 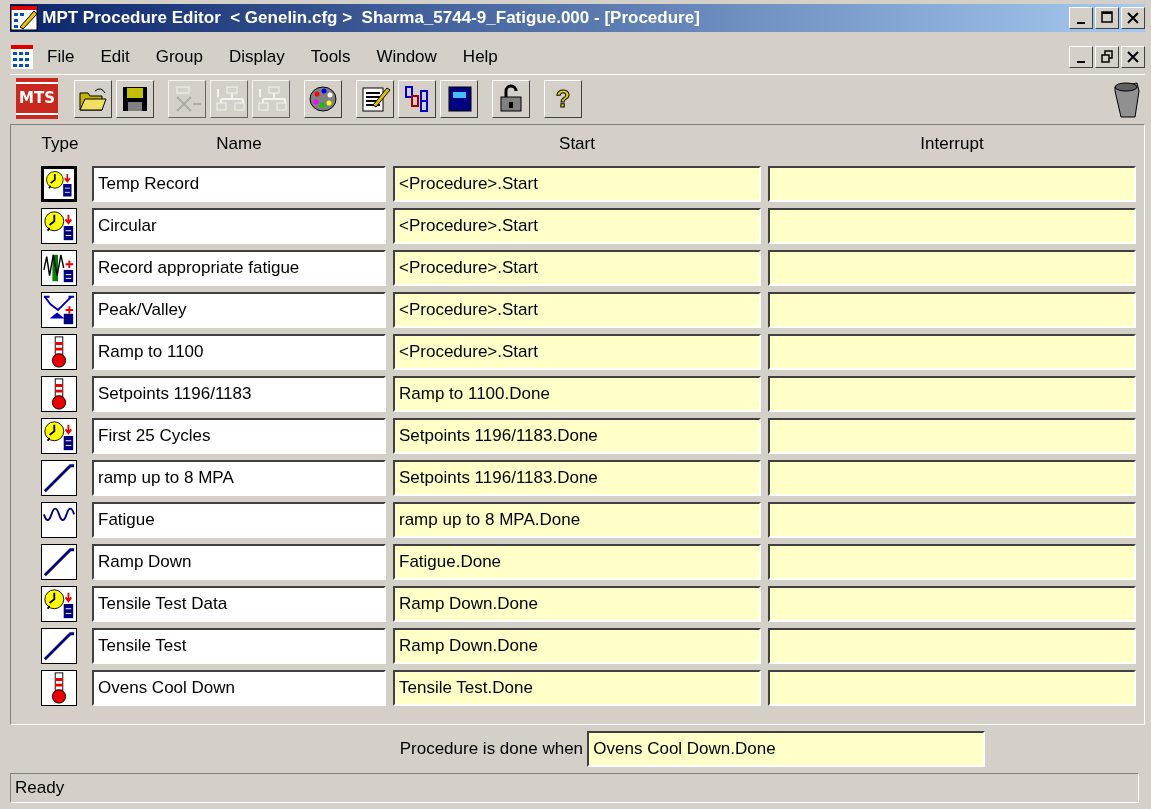 What do you see at coordinates (239, 478) in the screenshot?
I see `name-field: ramp up to 8 MPA` at bounding box center [239, 478].